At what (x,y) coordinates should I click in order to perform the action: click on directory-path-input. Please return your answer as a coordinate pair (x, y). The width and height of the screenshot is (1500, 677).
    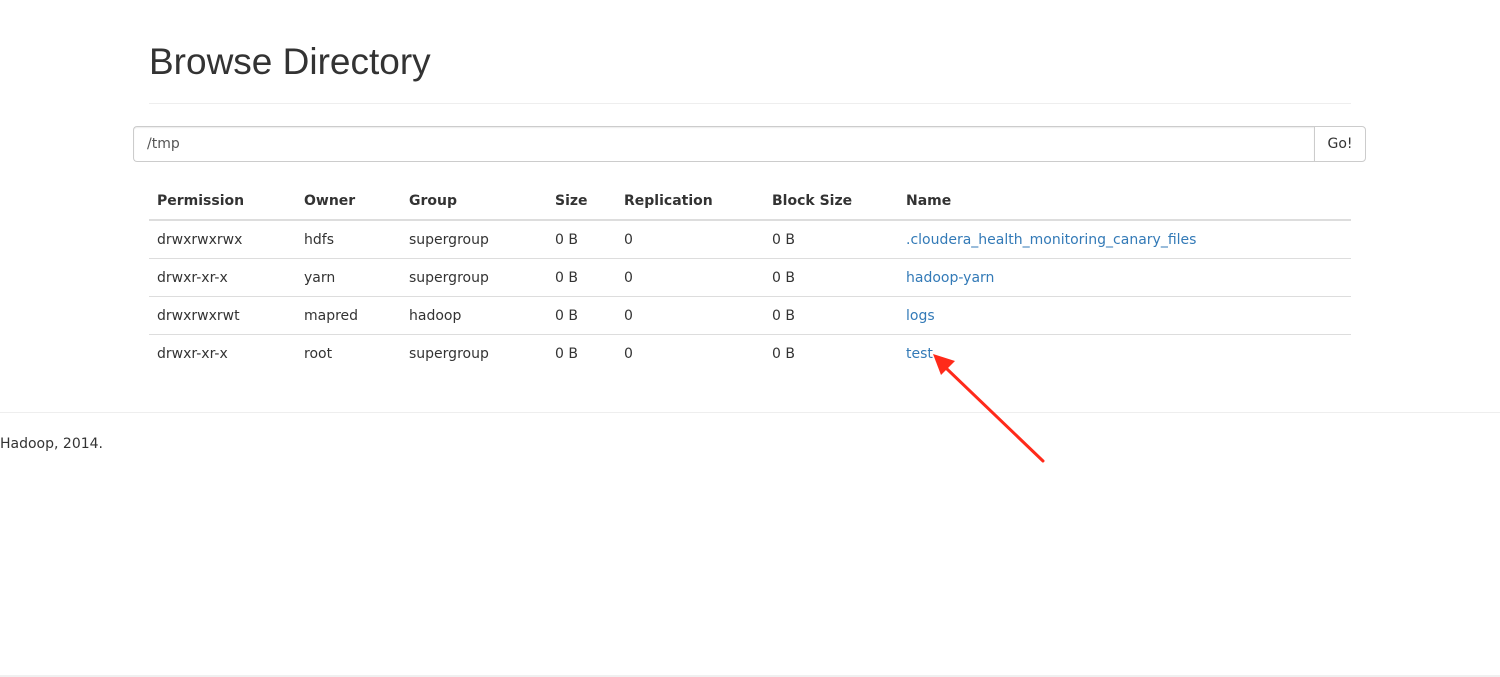
    Looking at the image, I should click on (723, 144).